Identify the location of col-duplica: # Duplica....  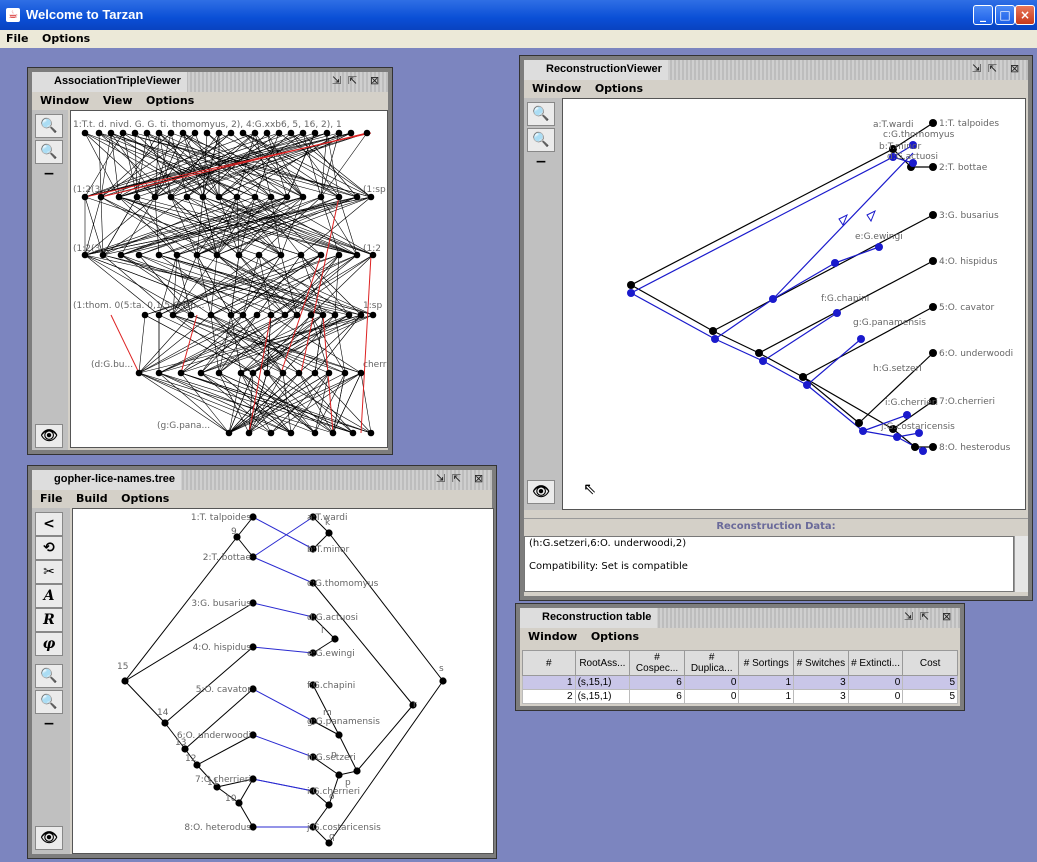
(711, 663).